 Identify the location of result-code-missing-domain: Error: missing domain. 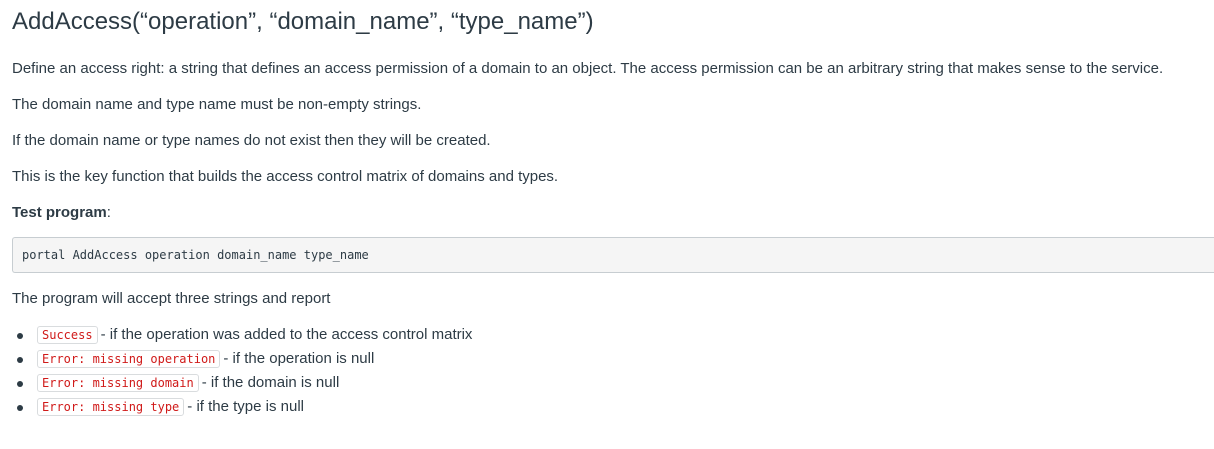
(118, 383).